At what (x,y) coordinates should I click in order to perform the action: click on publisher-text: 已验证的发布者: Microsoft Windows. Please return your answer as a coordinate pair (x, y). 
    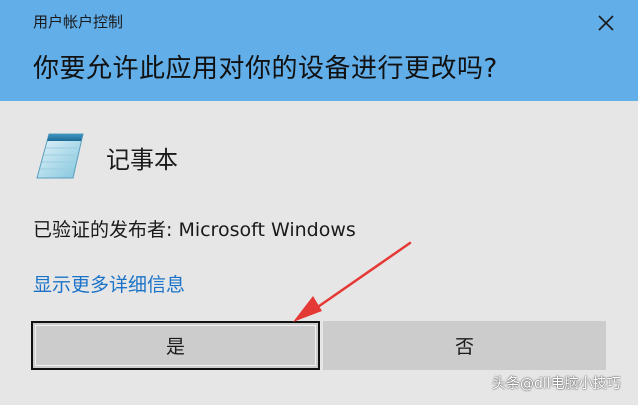
    Looking at the image, I should click on (194, 230).